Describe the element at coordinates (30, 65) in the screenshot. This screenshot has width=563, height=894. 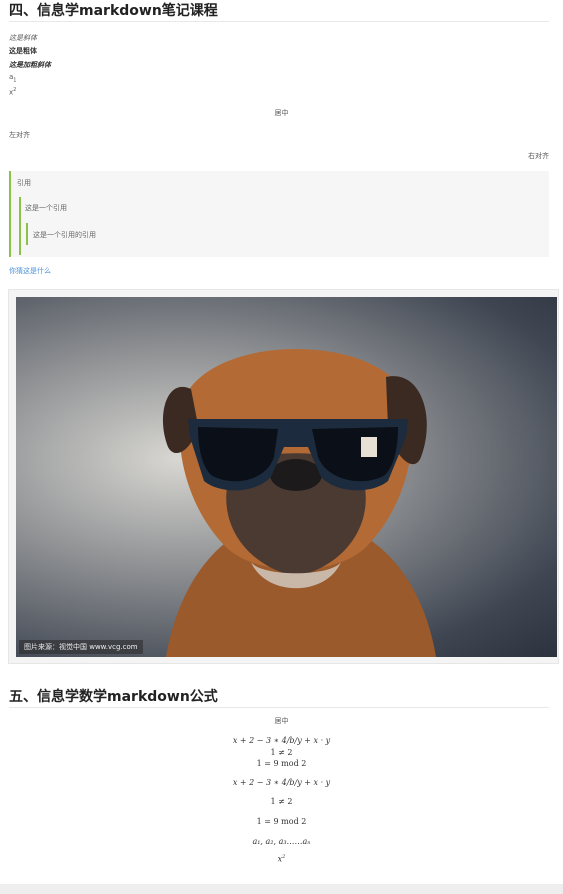
I see `bold-italic-text: 这是加粗斜体` at that location.